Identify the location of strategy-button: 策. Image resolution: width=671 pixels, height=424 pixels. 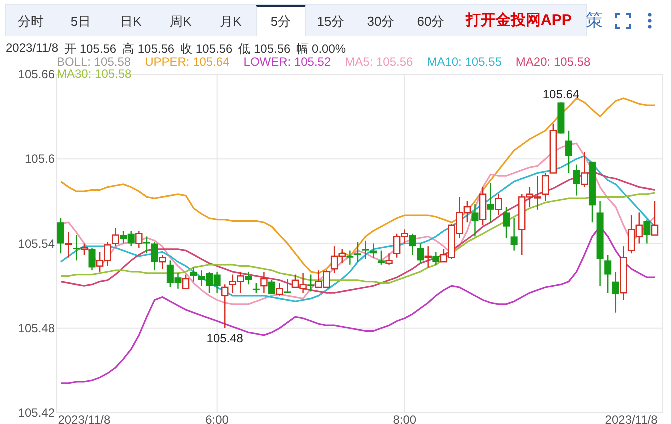
(594, 20).